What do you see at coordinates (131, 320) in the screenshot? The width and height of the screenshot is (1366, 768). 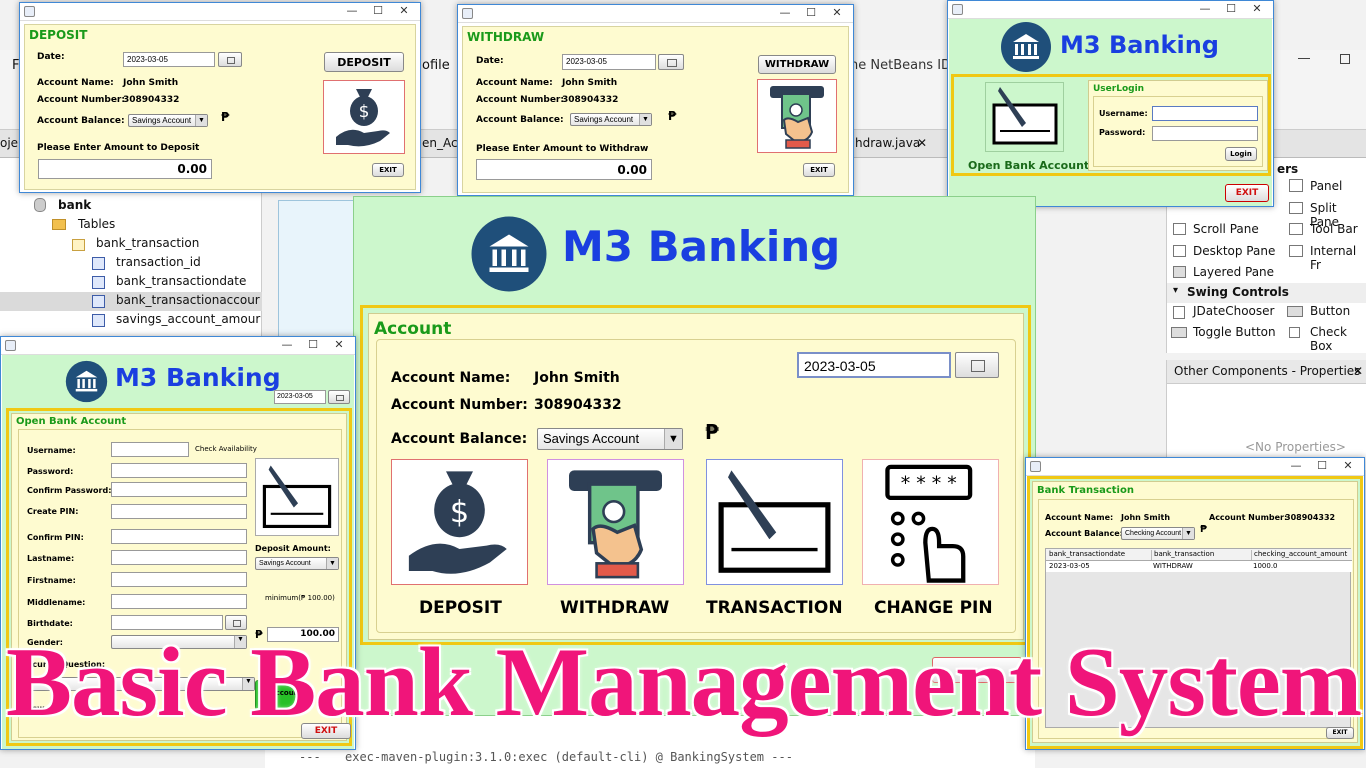 I see `tree-column: savings_account_amour` at bounding box center [131, 320].